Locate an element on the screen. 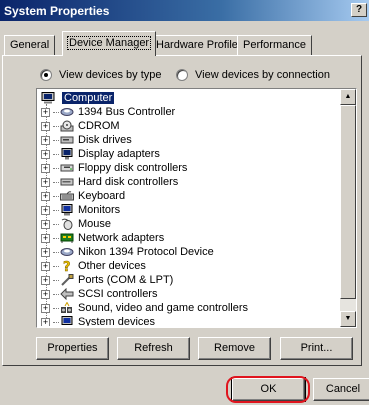 The width and height of the screenshot is (369, 405). tree-item-nikon-1394-protocol-device: + Nikon 1394 Protocol Device is located at coordinates (127, 252).